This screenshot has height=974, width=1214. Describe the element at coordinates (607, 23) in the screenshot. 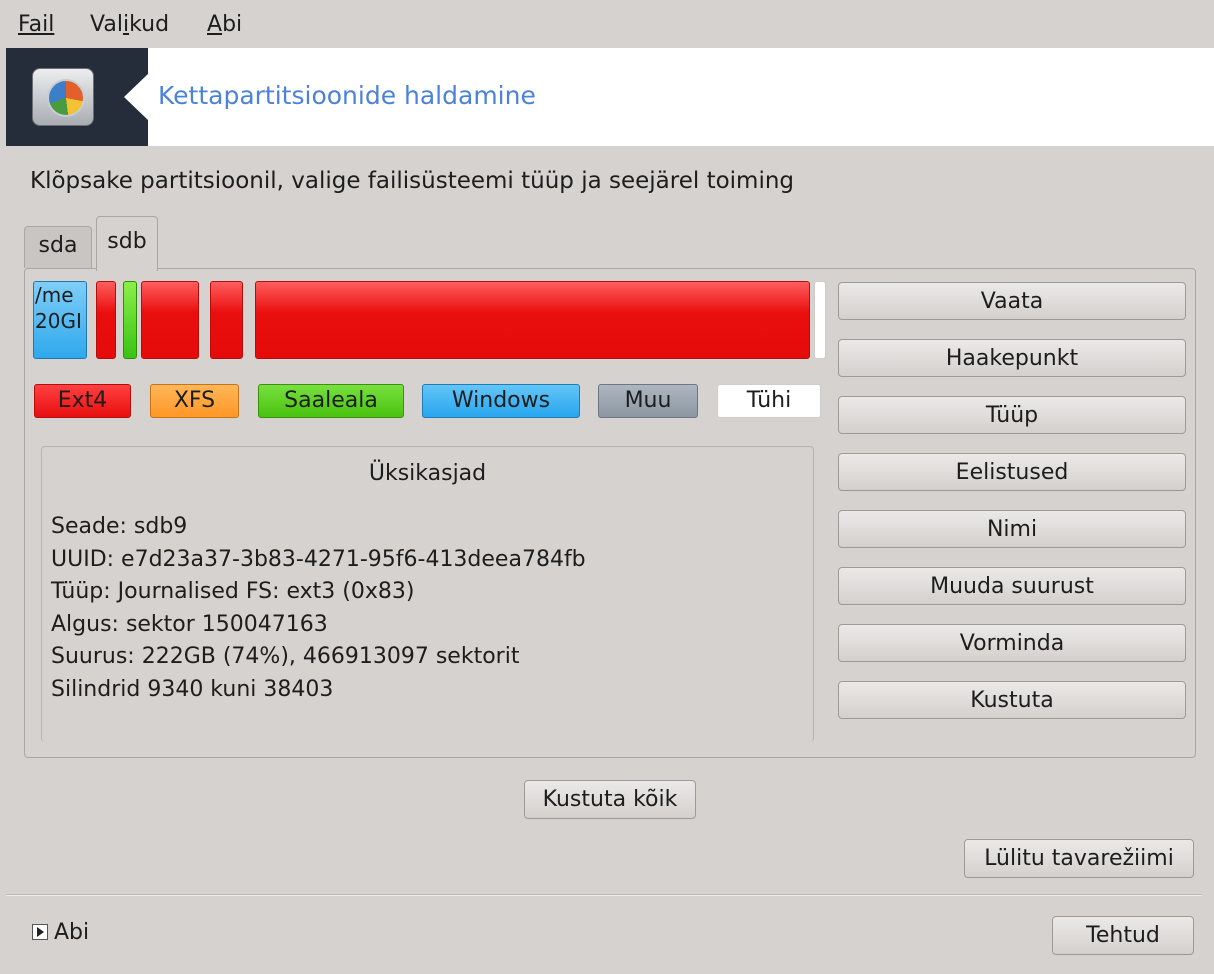

I see `menubar: Fail Valikud Abi` at that location.